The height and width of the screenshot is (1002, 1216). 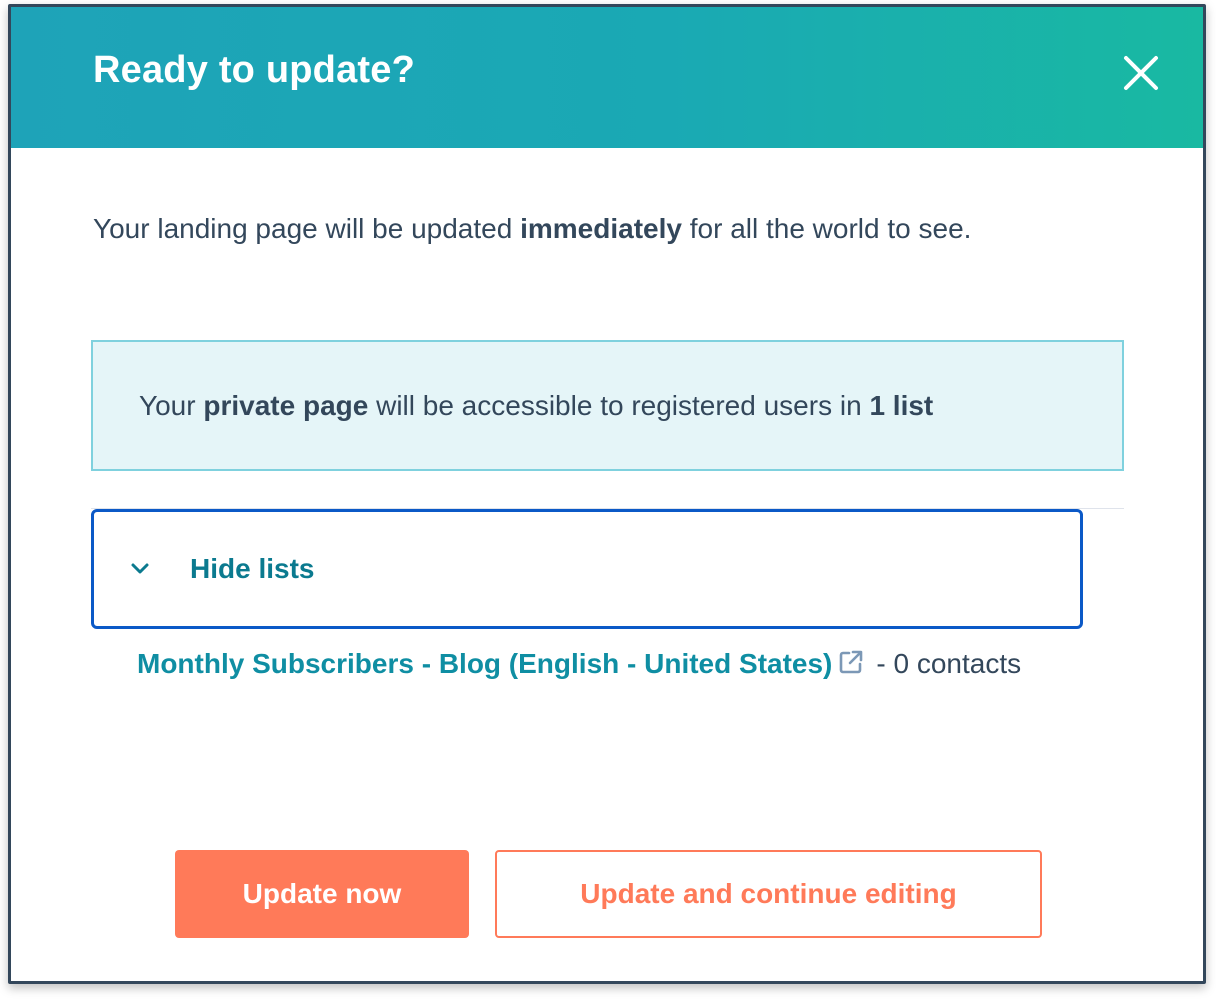 What do you see at coordinates (286, 405) in the screenshot?
I see `info-private-page: private page` at bounding box center [286, 405].